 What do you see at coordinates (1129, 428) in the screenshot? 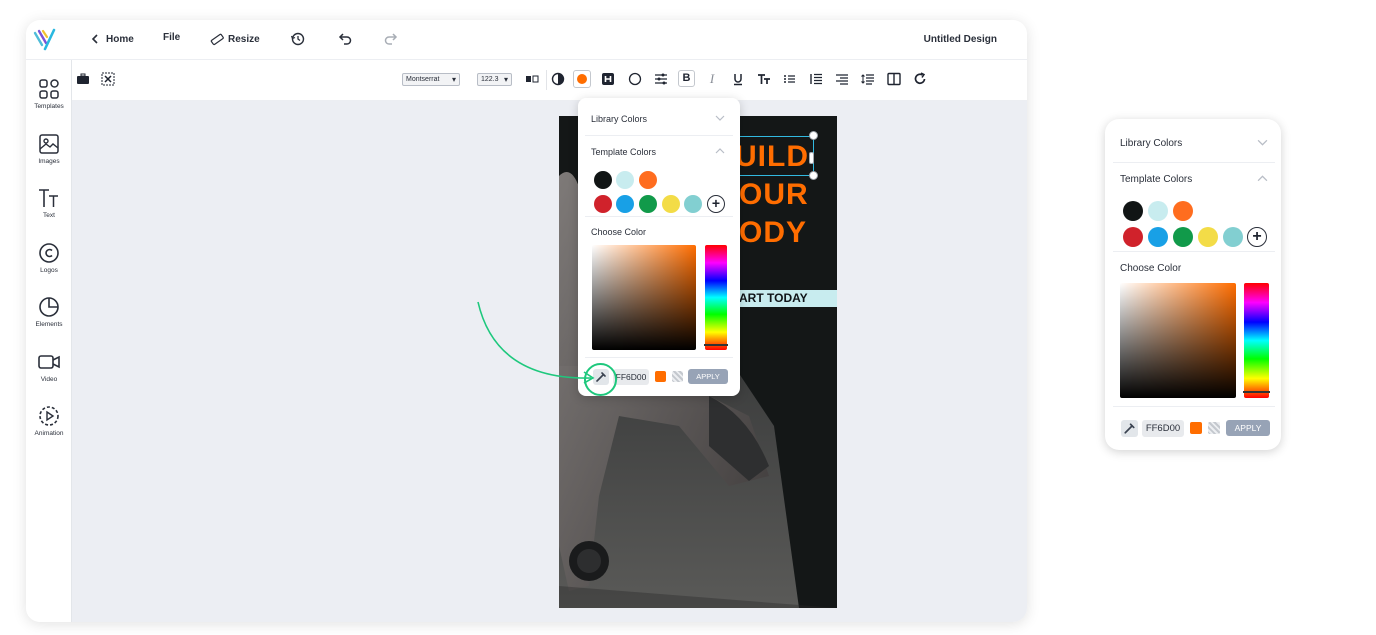
I see `eyedropper-button` at bounding box center [1129, 428].